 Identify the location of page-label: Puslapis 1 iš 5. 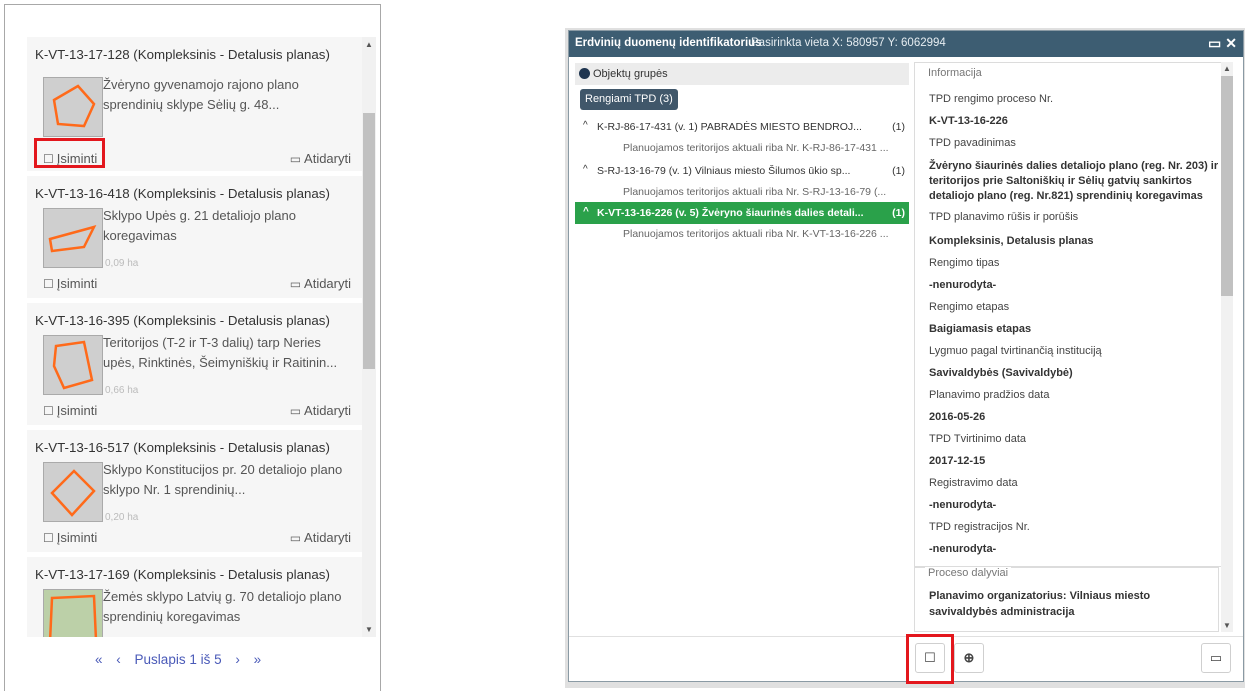
(178, 659).